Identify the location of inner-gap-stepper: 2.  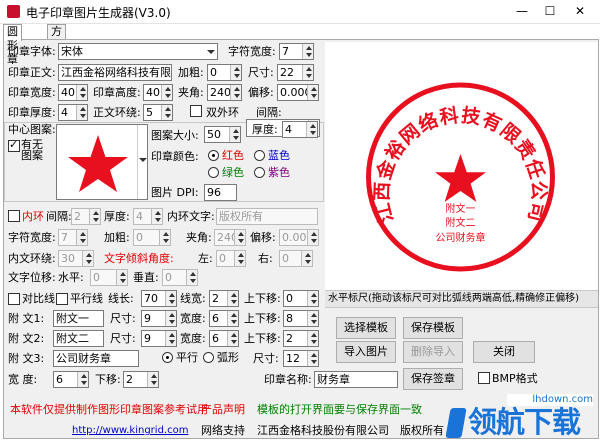
(86, 216).